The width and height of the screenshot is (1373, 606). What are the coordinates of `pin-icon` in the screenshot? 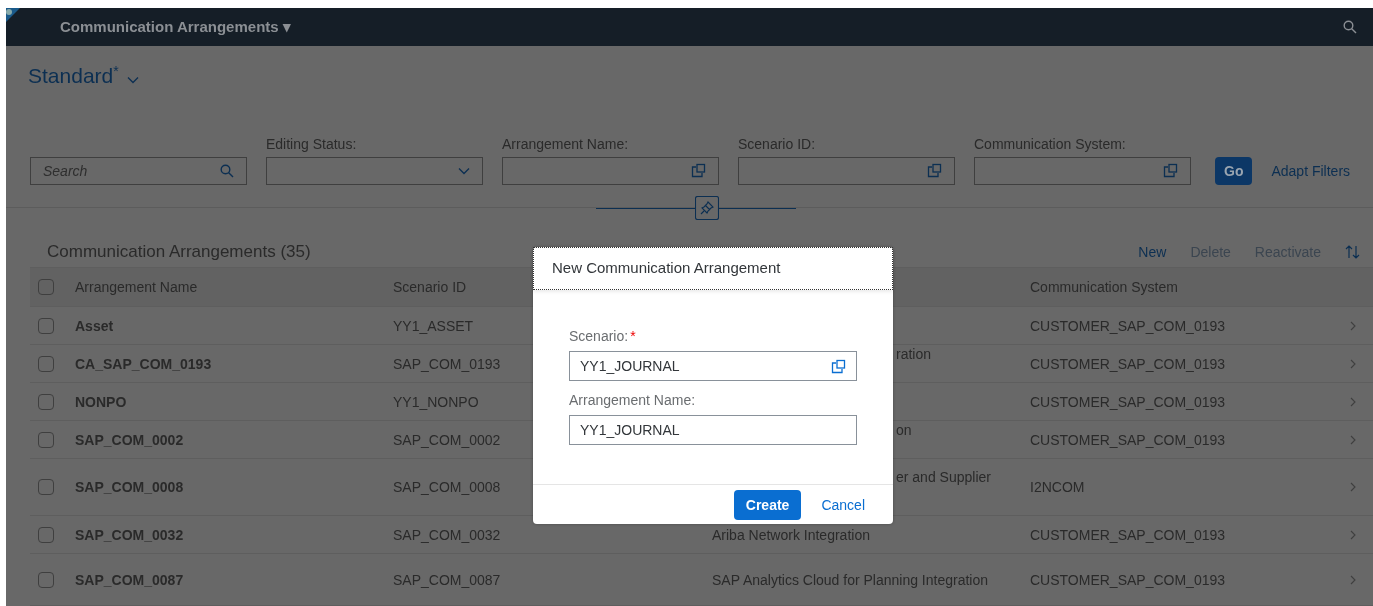 It's located at (707, 207).